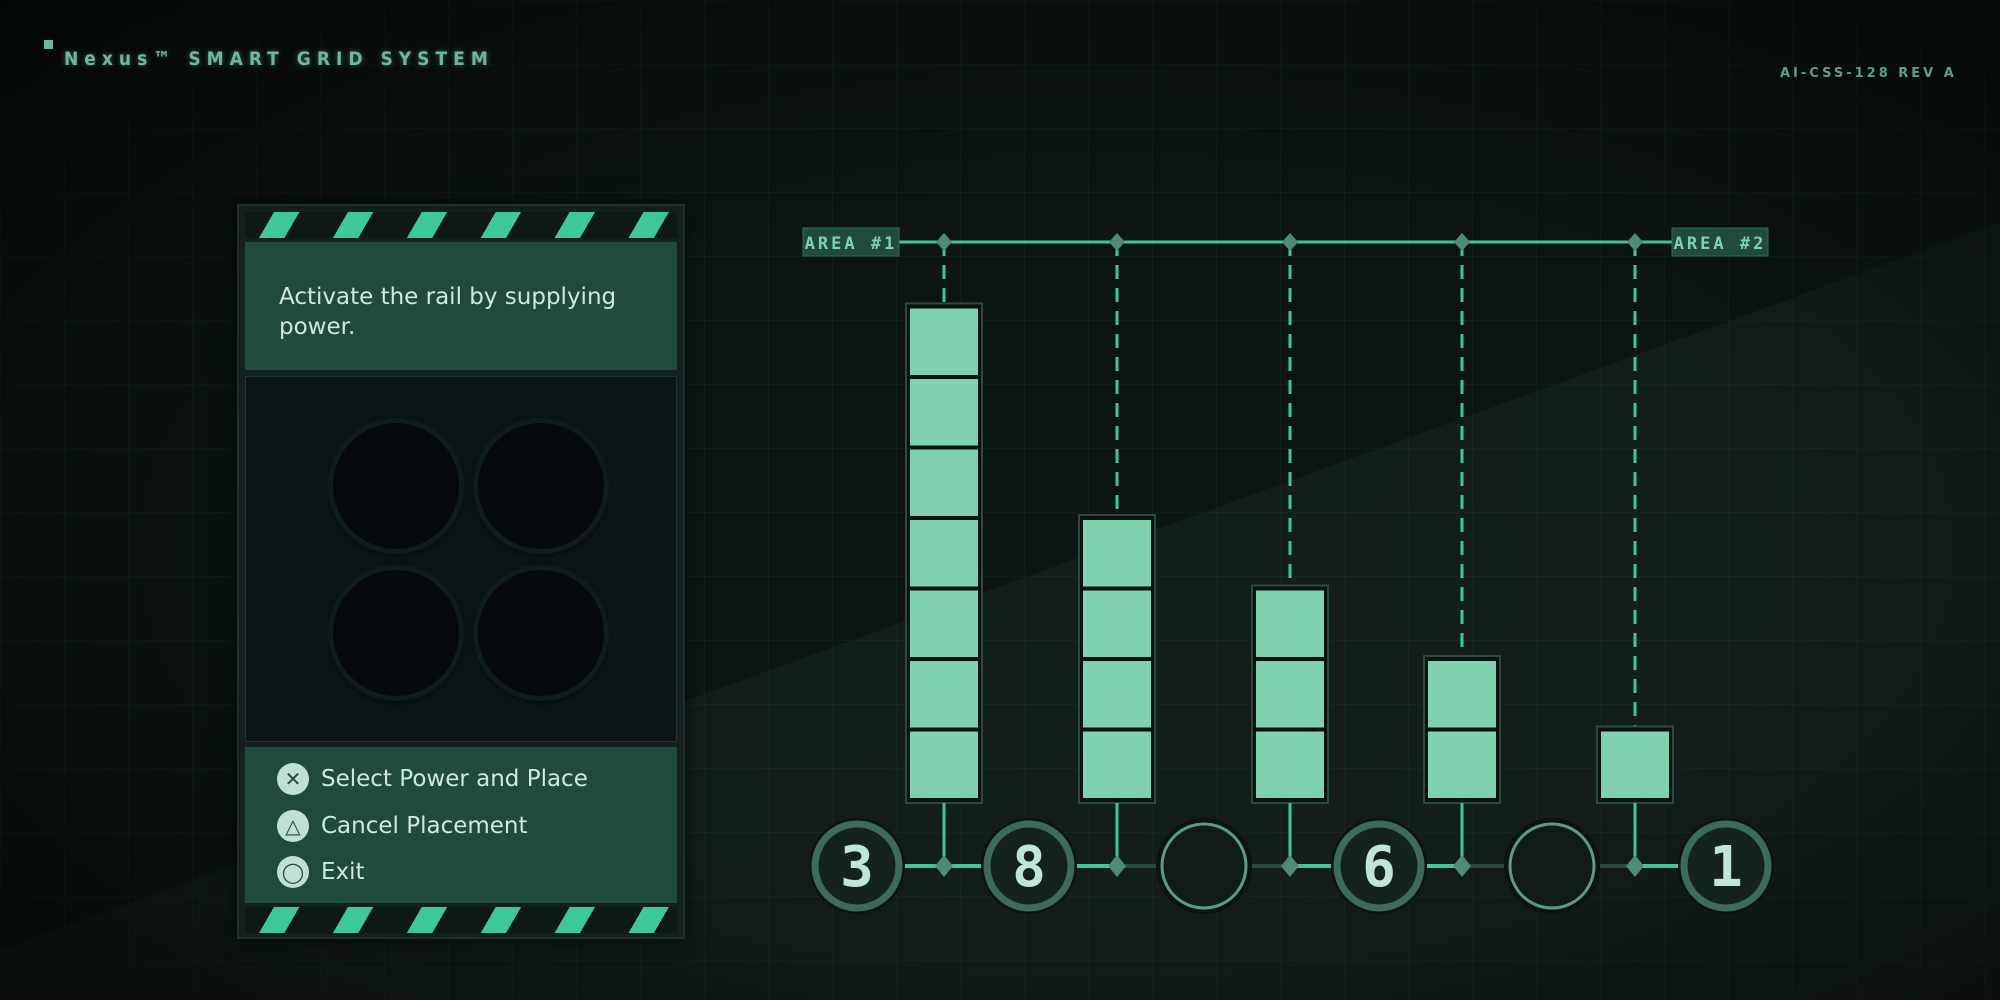 Image resolution: width=2000 pixels, height=1000 pixels. Describe the element at coordinates (851, 244) in the screenshot. I see `area-label: AREA #1` at that location.